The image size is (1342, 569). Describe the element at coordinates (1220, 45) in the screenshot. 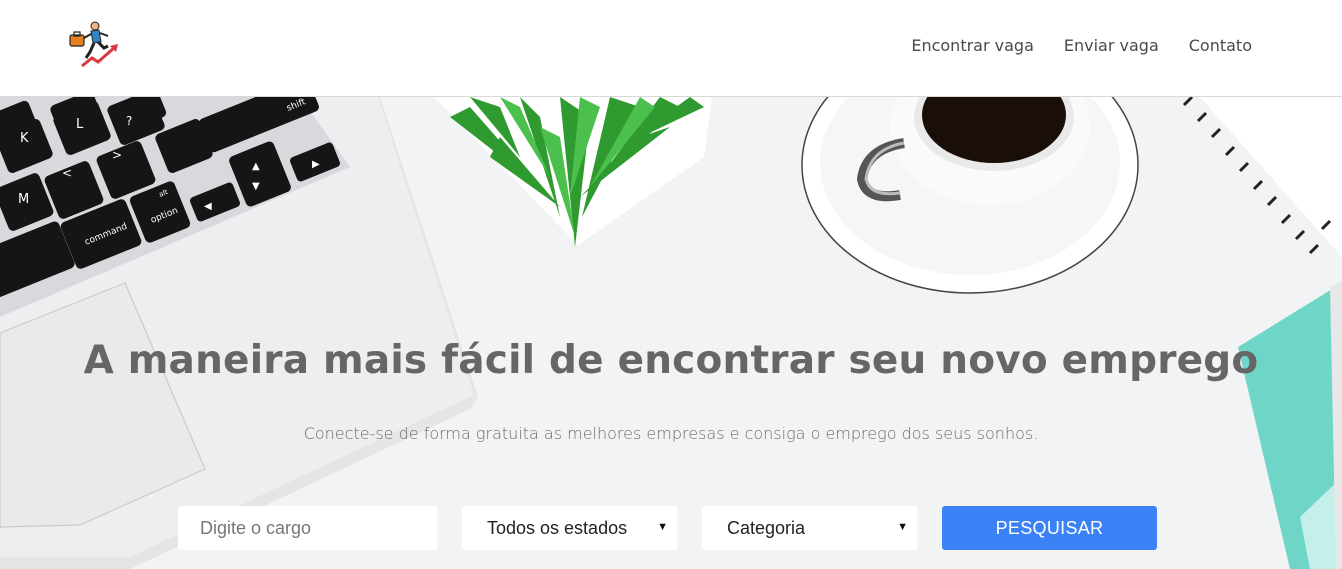

I see `nav-link-contact: Contato` at that location.